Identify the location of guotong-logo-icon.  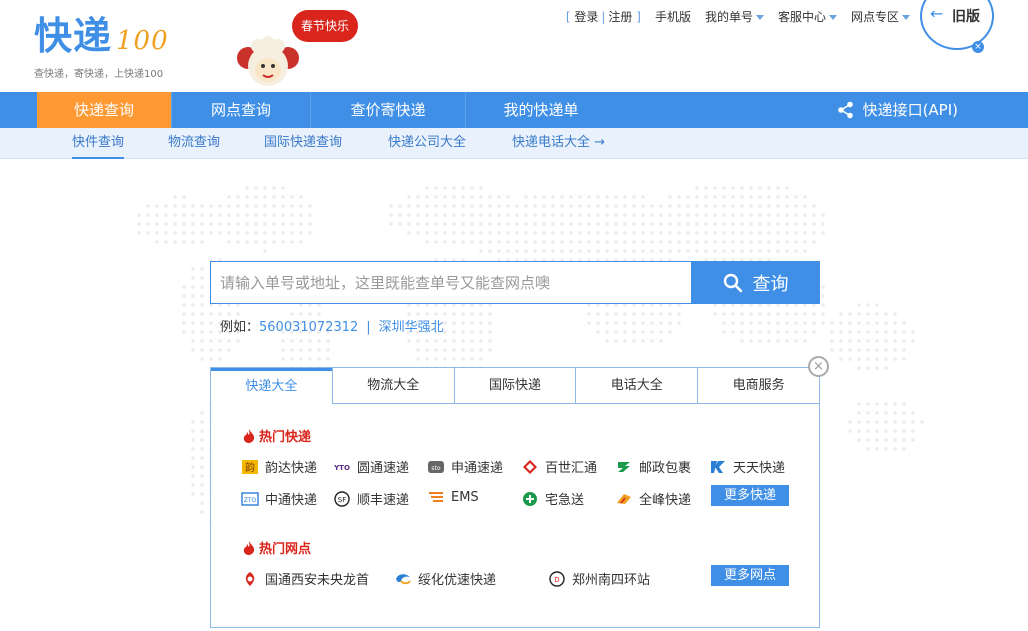
(250, 578).